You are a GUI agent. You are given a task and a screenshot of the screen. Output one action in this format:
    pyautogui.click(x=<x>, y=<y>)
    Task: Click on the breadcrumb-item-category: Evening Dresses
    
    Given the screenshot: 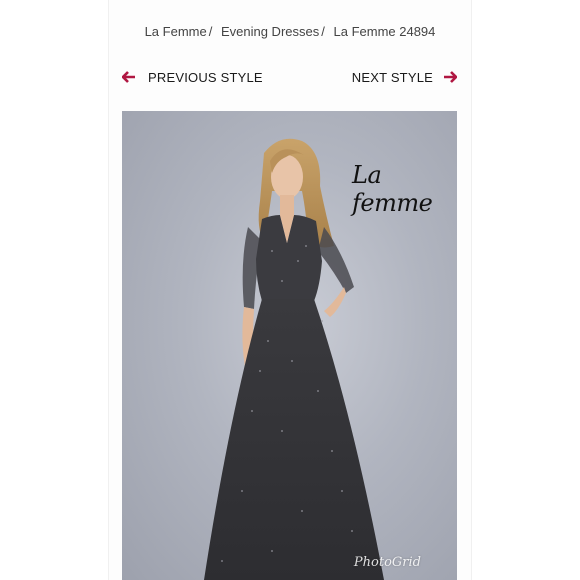 What is the action you would take?
    pyautogui.click(x=270, y=31)
    